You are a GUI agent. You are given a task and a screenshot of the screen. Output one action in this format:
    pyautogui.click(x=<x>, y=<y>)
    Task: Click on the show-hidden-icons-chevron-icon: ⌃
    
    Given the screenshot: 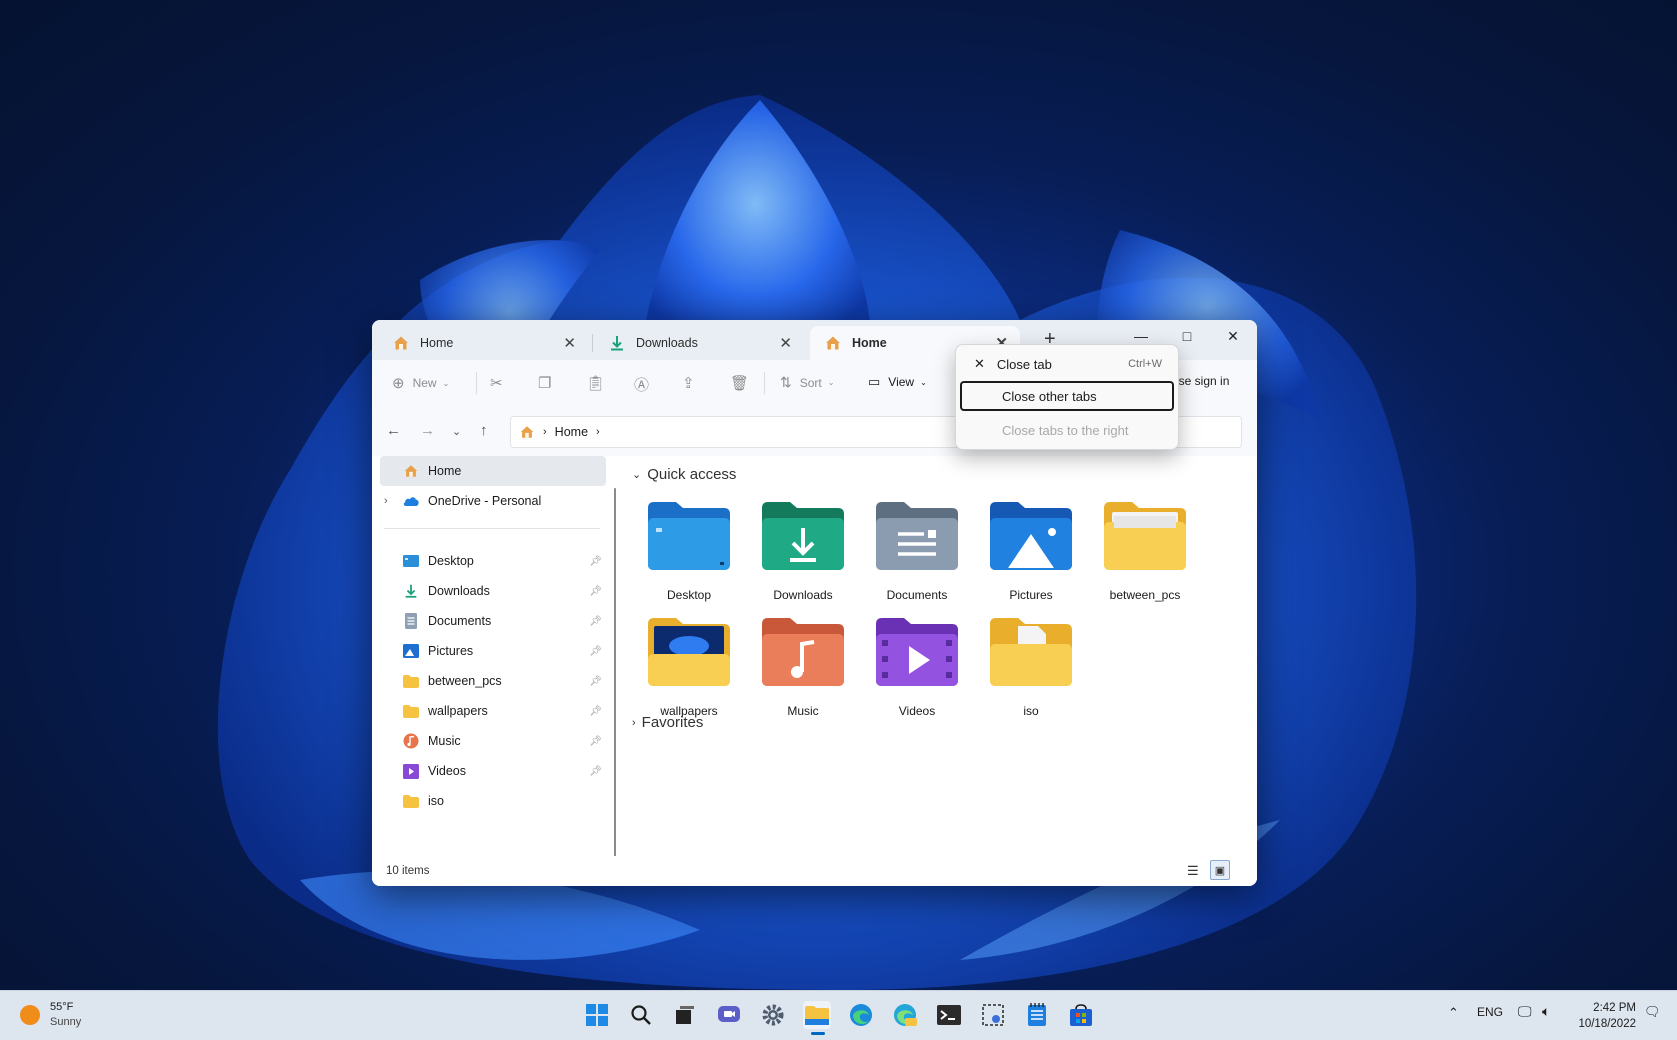 What is the action you would take?
    pyautogui.click(x=1453, y=1013)
    